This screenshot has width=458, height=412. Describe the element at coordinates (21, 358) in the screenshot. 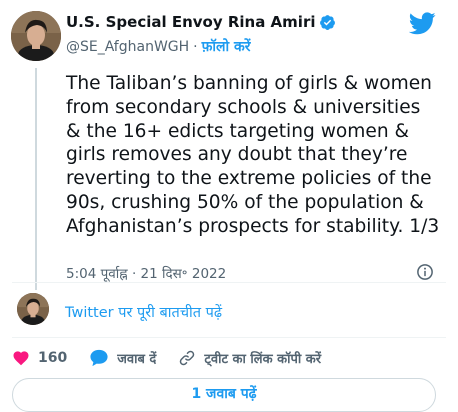

I see `heart-icon` at that location.